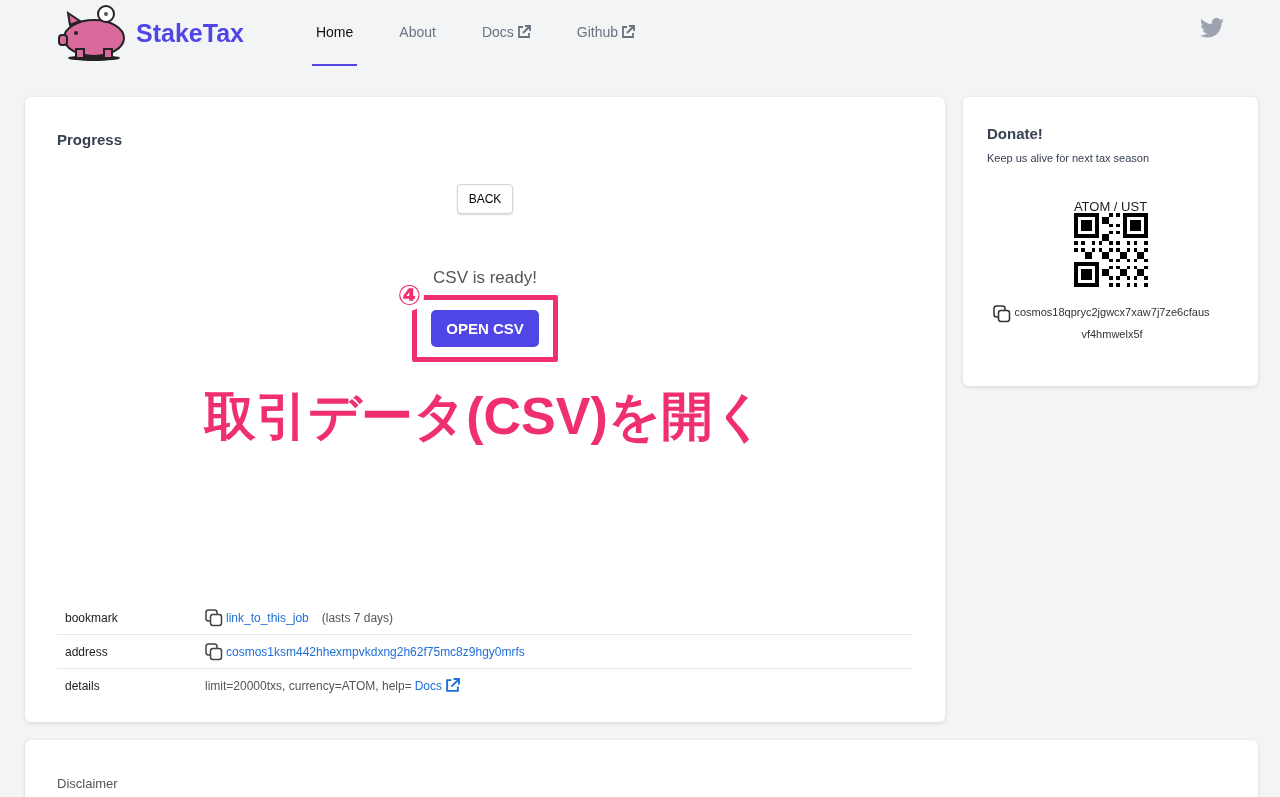  Describe the element at coordinates (485, 278) in the screenshot. I see `status-text: CSV is ready!` at that location.